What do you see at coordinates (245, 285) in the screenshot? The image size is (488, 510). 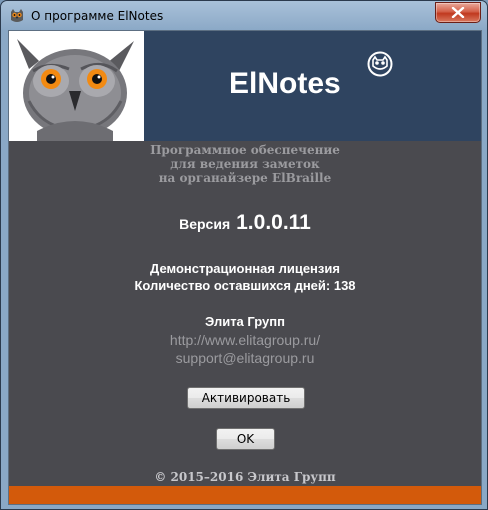 I see `license-days-left: Количество оставшихся дней: 138` at bounding box center [245, 285].